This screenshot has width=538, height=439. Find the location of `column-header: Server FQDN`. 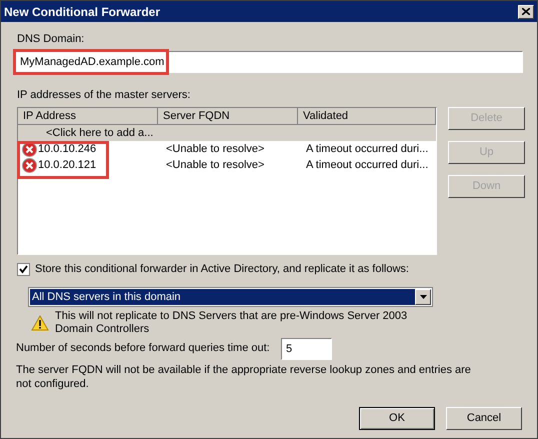

column-header: Server FQDN is located at coordinates (228, 116).